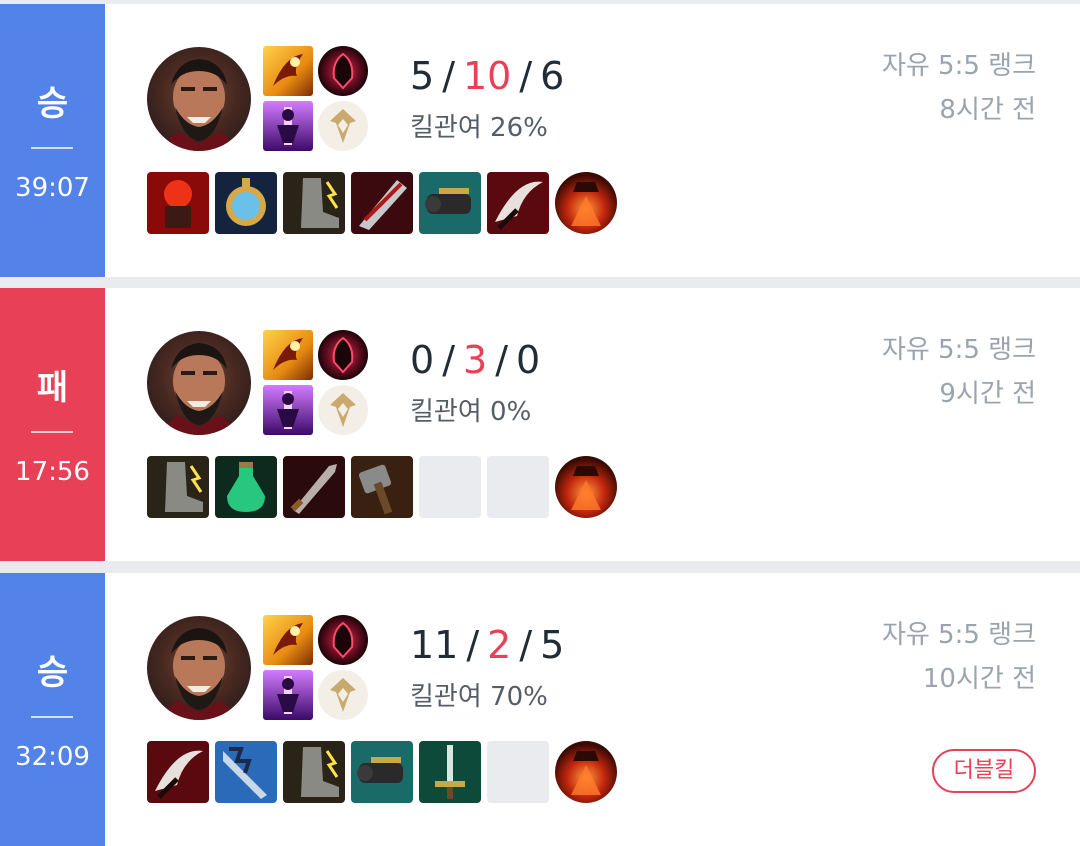 This screenshot has width=1080, height=846. I want to click on kda-score: 0/3/0, so click(475, 360).